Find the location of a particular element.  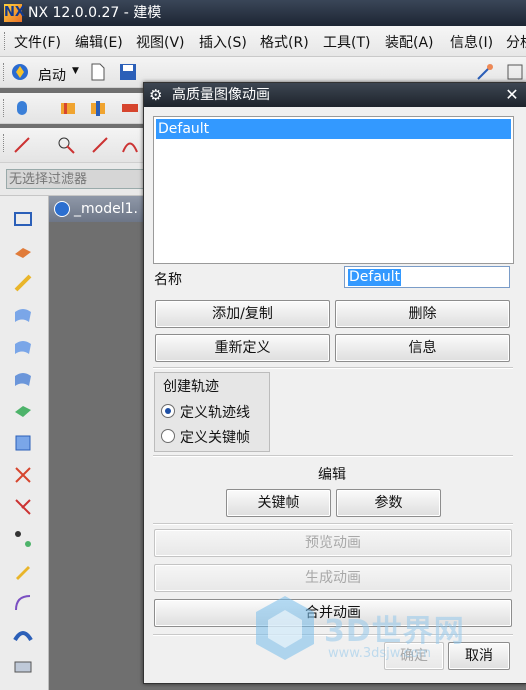

model-tab-label: _model1. is located at coordinates (106, 209).